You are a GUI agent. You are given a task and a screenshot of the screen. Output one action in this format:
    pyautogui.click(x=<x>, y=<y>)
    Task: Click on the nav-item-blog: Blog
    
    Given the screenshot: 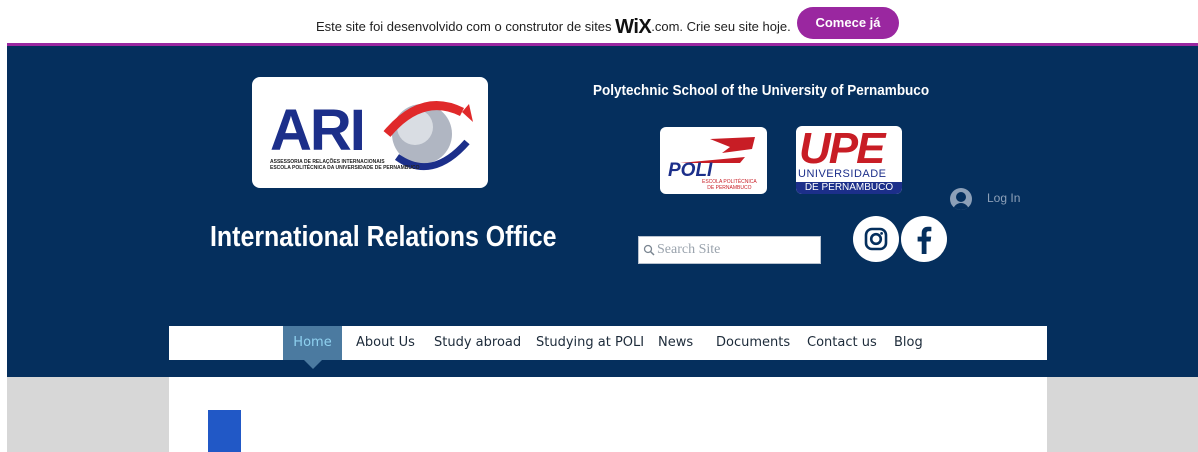 What is the action you would take?
    pyautogui.click(x=908, y=343)
    